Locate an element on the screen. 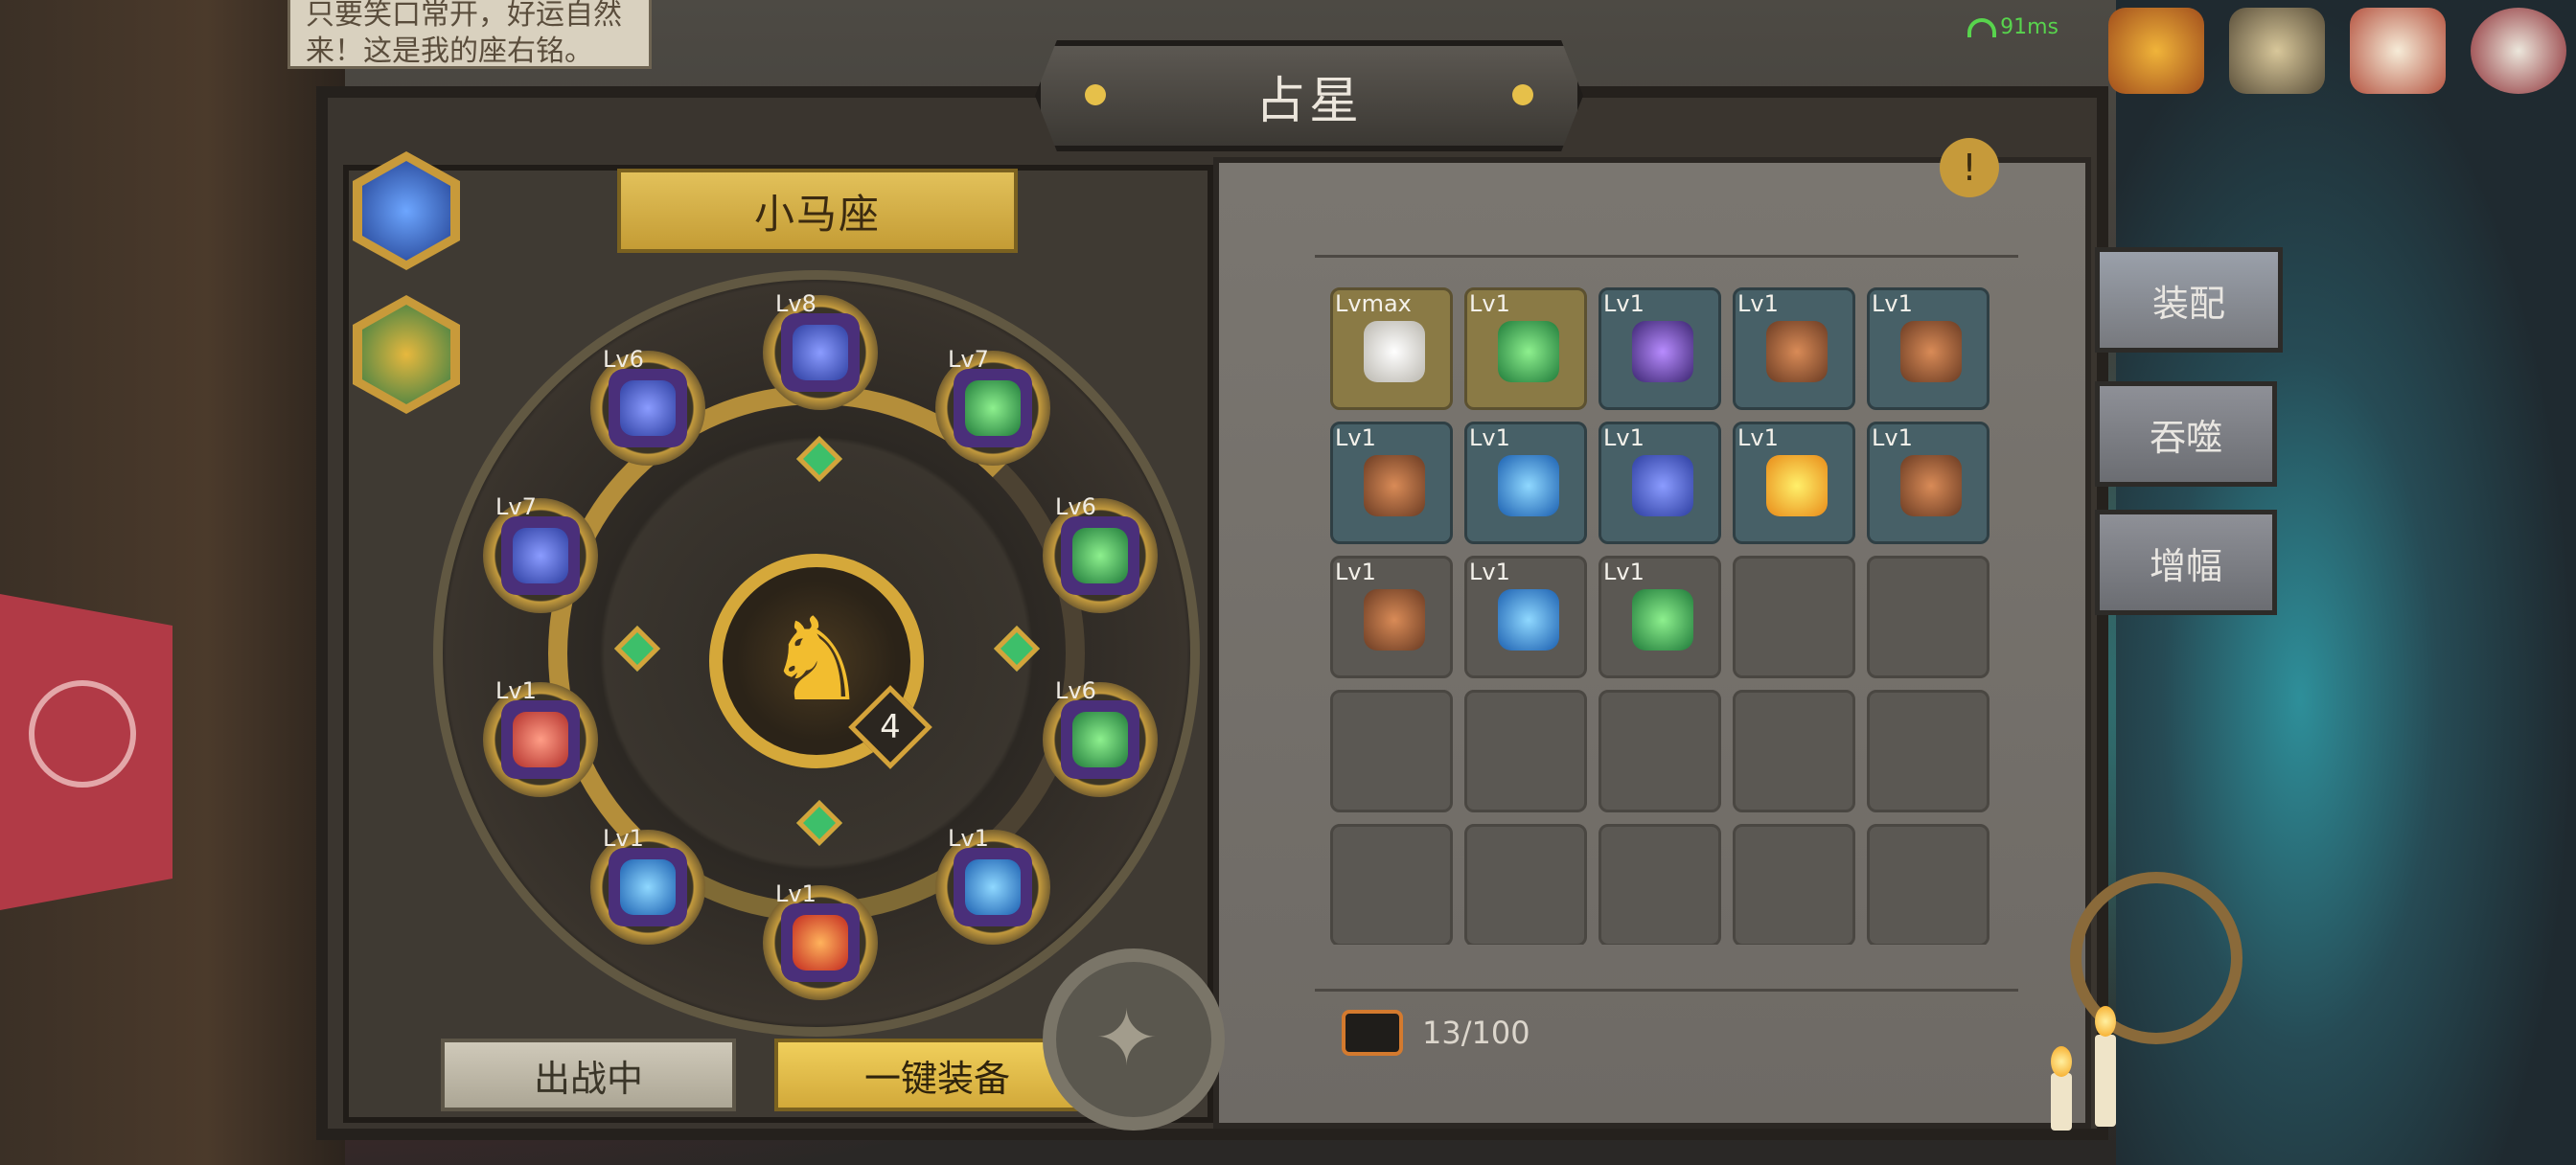 This screenshot has height=1165, width=2576. white-max-rune-icon is located at coordinates (1394, 351).